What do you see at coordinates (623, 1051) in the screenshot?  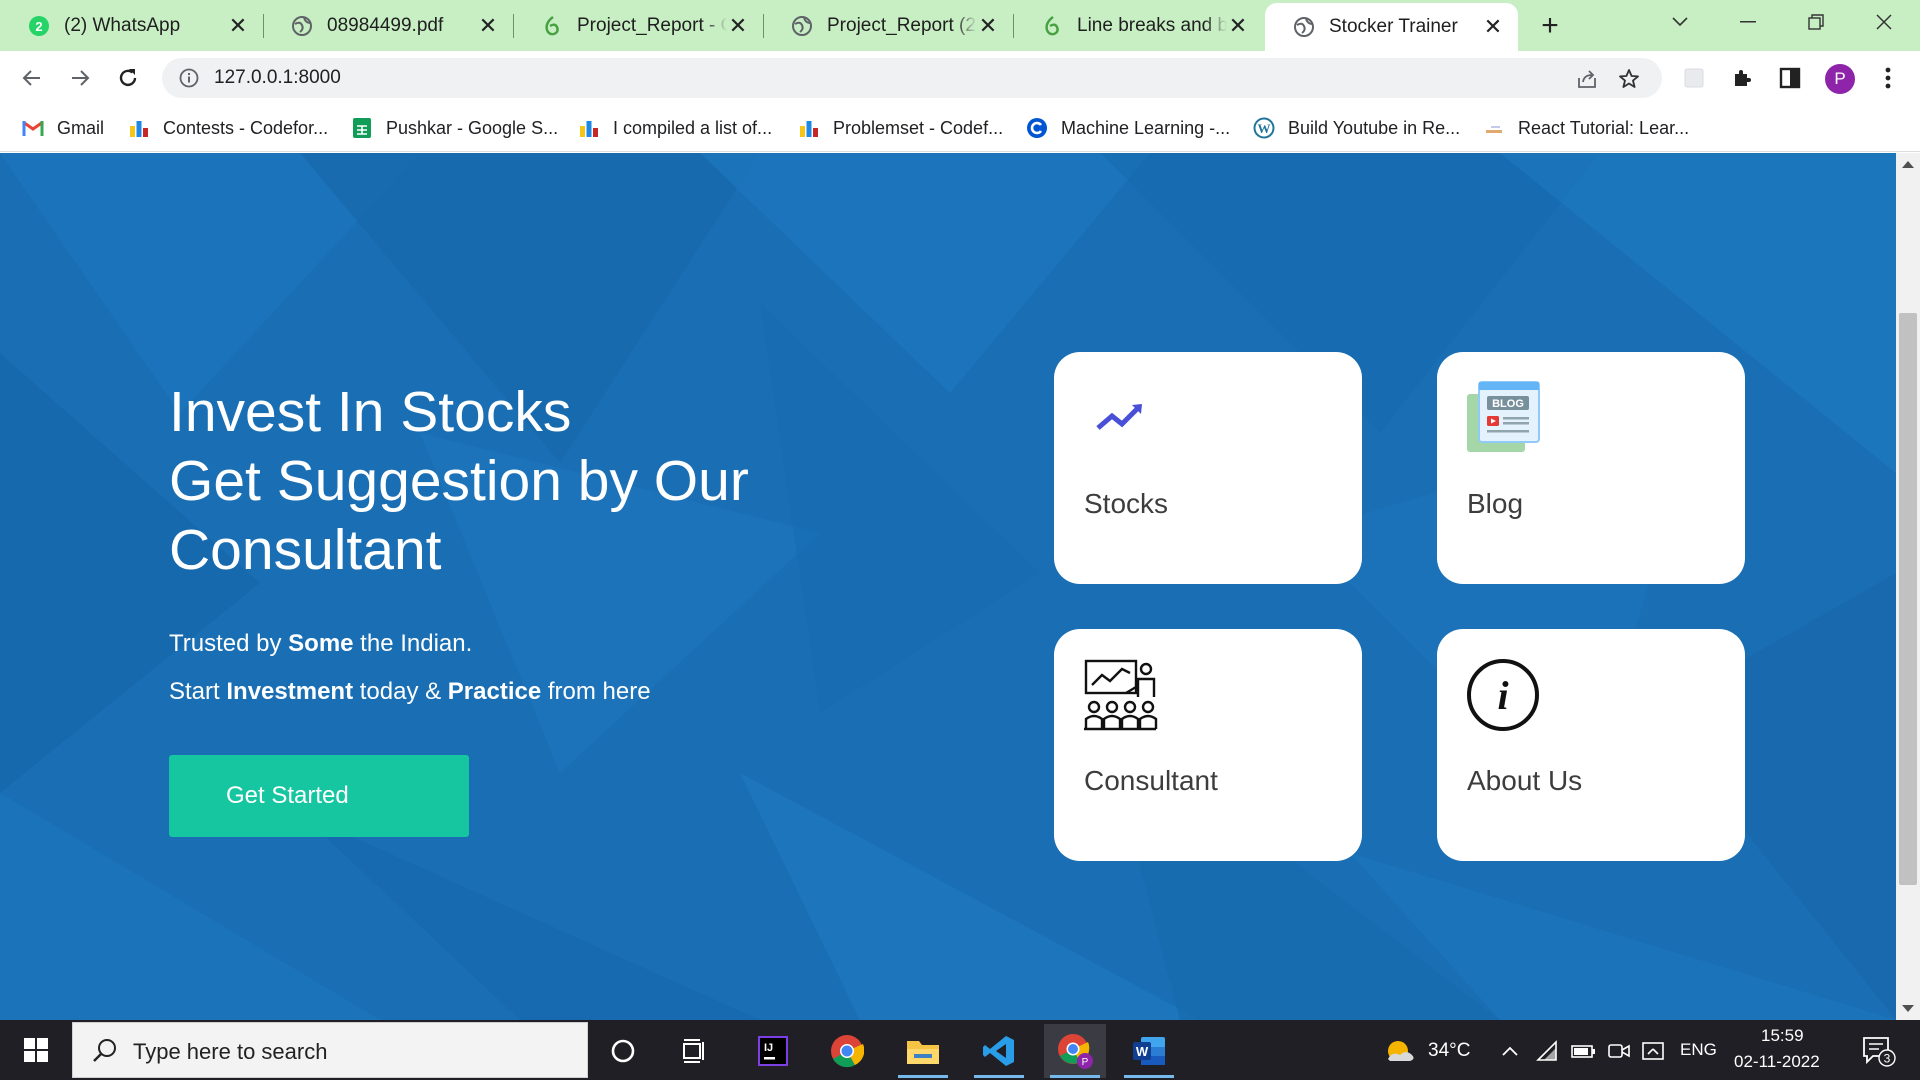 I see `cortana-icon` at bounding box center [623, 1051].